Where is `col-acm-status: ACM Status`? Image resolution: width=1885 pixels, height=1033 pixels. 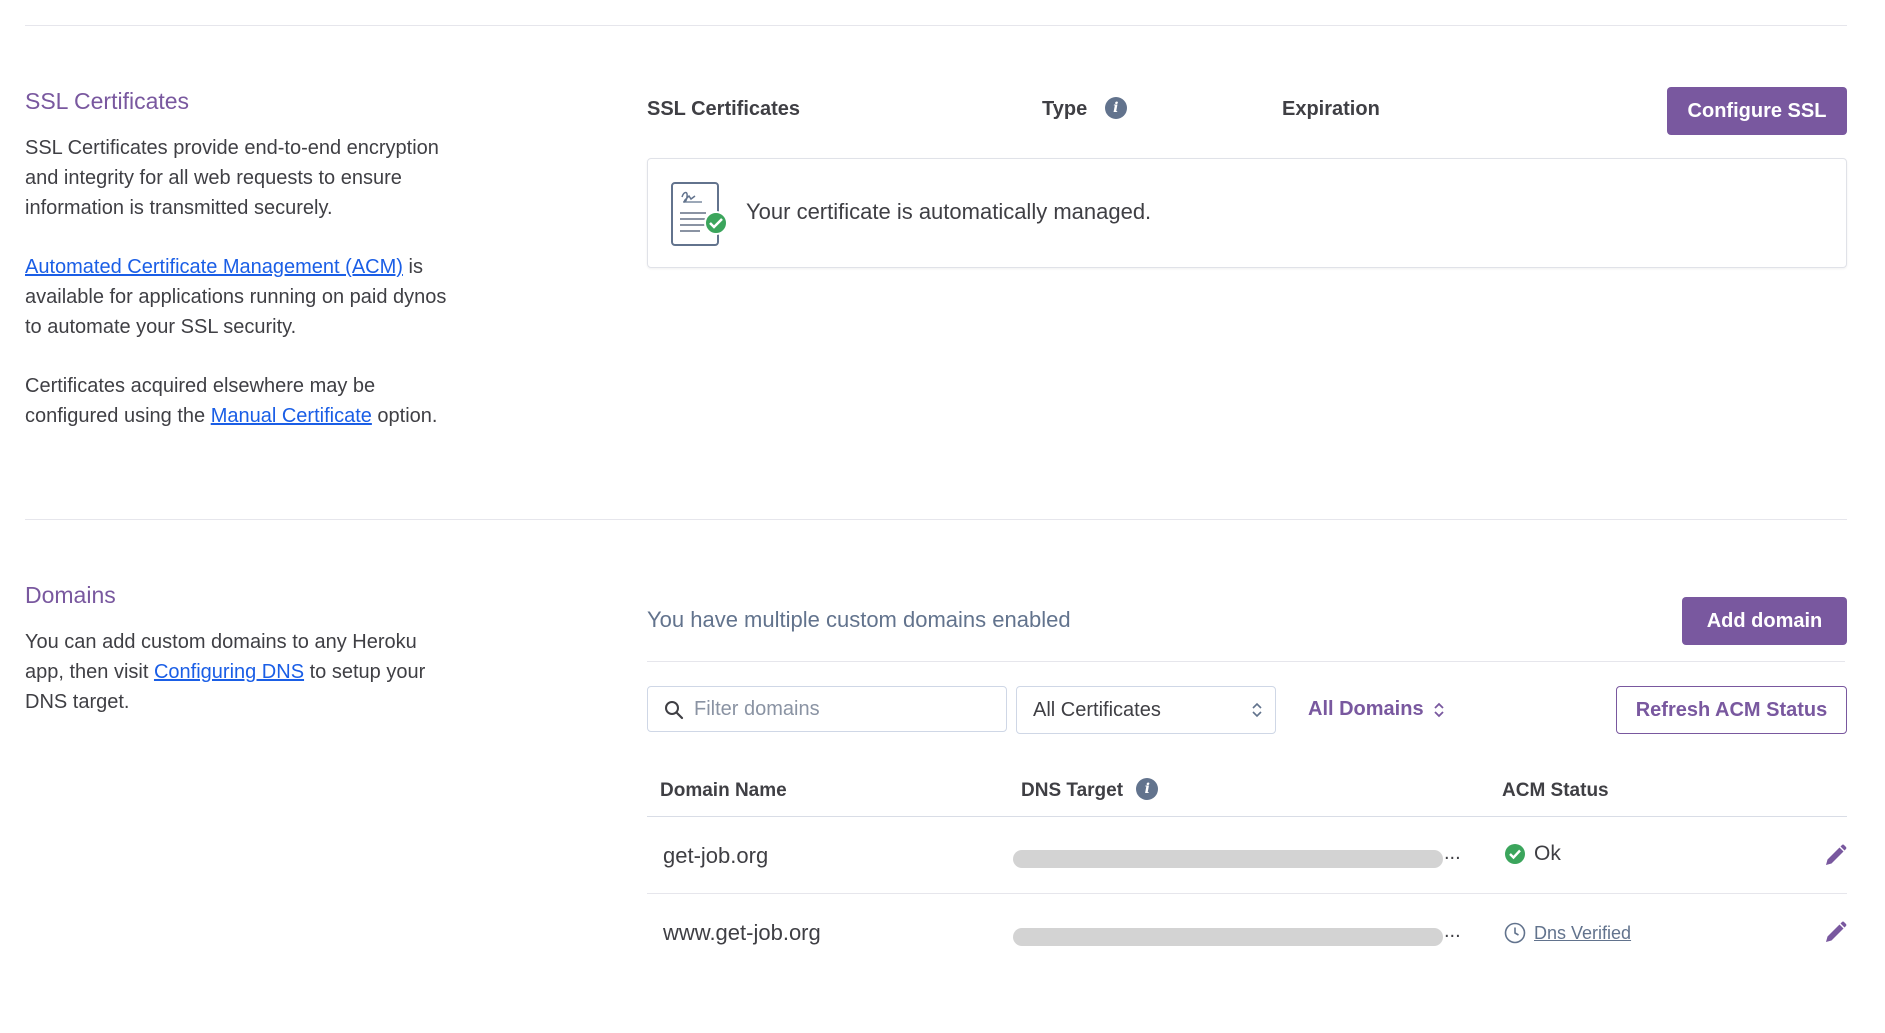
col-acm-status: ACM Status is located at coordinates (1555, 790).